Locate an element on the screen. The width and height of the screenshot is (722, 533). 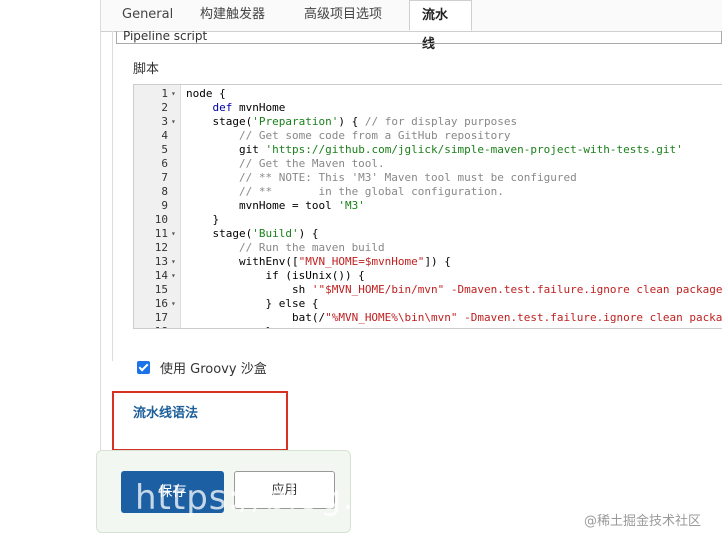
code-token: "MVN_HOME=$mvnHome" is located at coordinates (361, 261).